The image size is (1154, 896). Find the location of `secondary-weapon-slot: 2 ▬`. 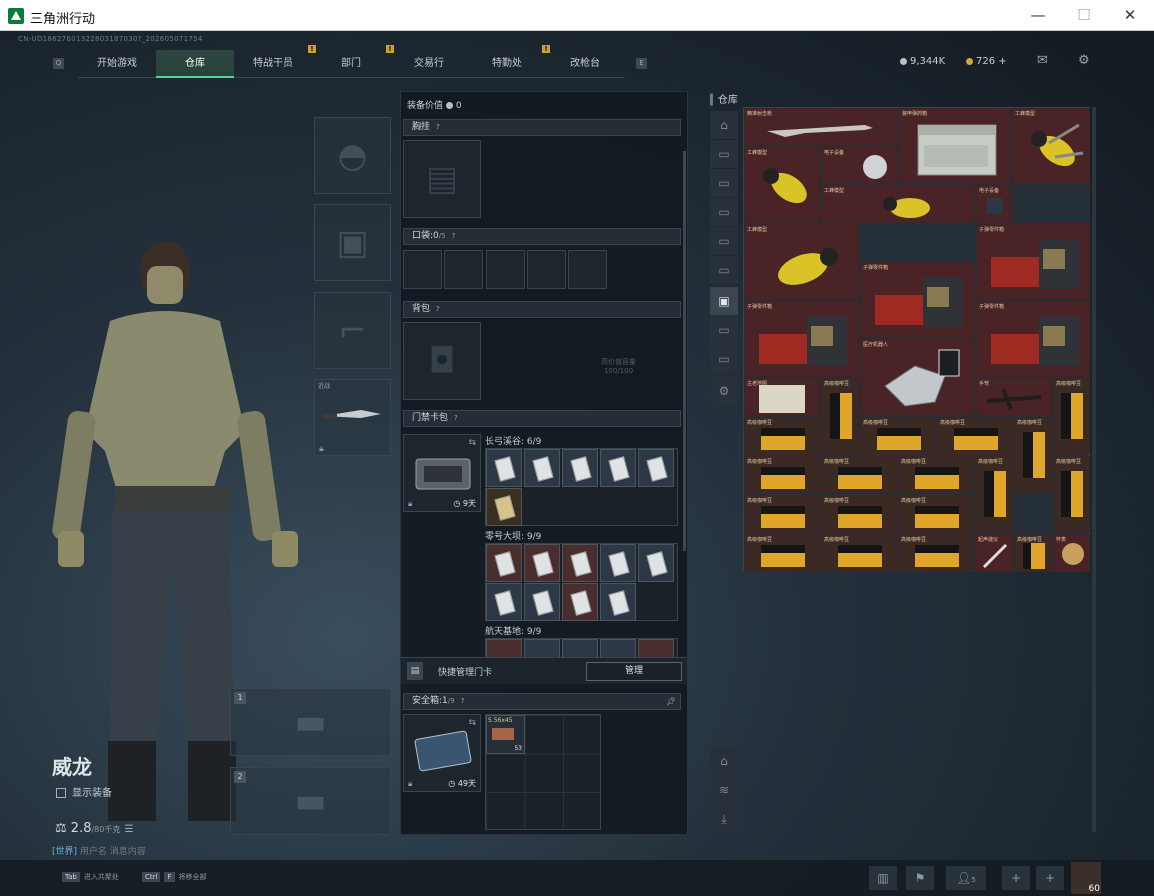

secondary-weapon-slot: 2 ▬ is located at coordinates (310, 801).